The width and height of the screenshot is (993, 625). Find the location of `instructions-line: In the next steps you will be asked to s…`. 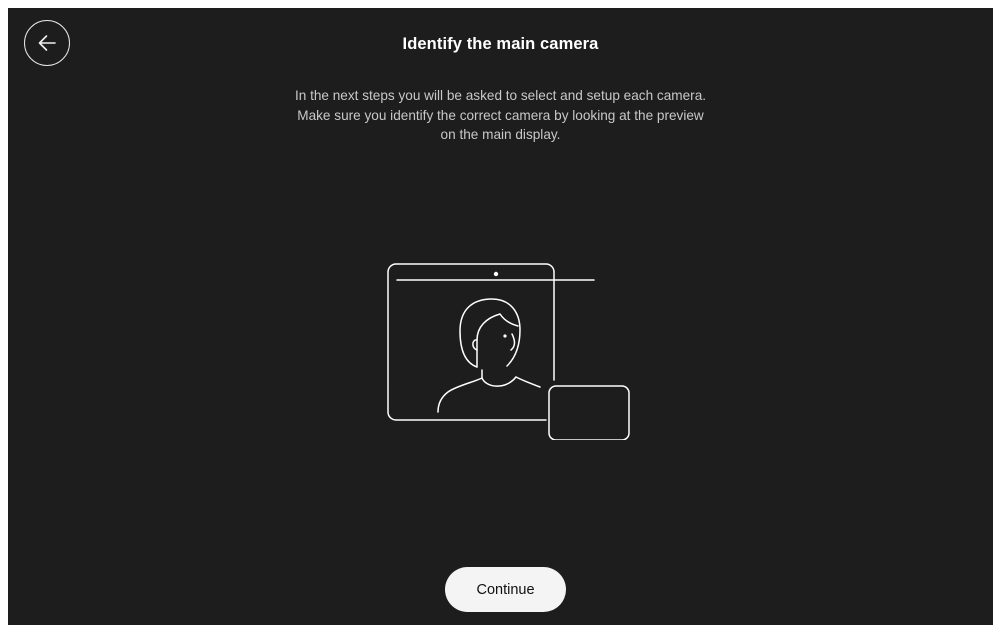

instructions-line: In the next steps you will be asked to s… is located at coordinates (500, 95).